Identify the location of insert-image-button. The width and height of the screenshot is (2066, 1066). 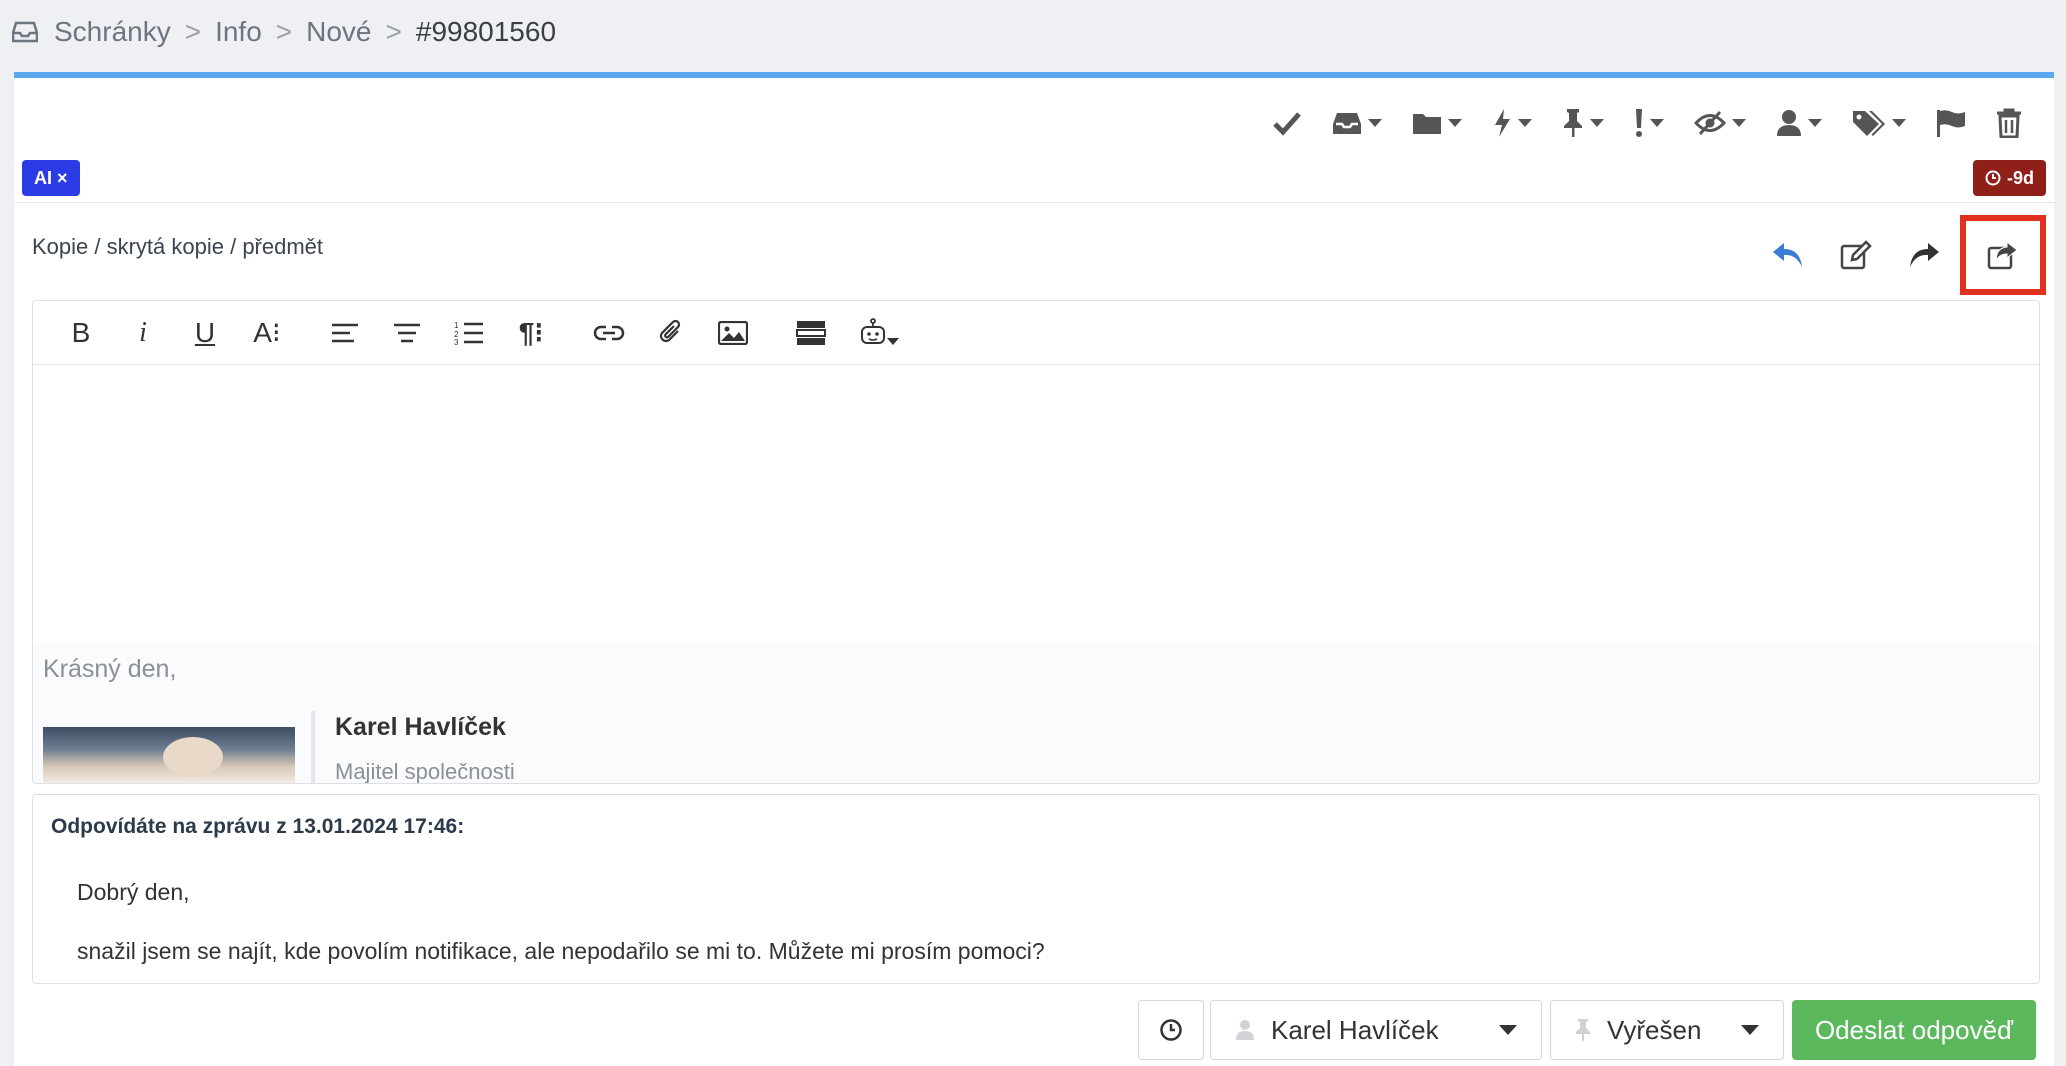
(733, 333).